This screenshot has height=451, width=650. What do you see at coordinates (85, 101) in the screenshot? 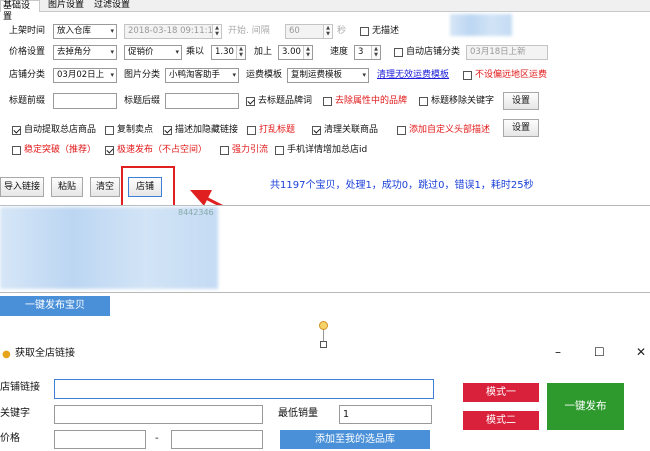
I see `title-prefix-input` at bounding box center [85, 101].